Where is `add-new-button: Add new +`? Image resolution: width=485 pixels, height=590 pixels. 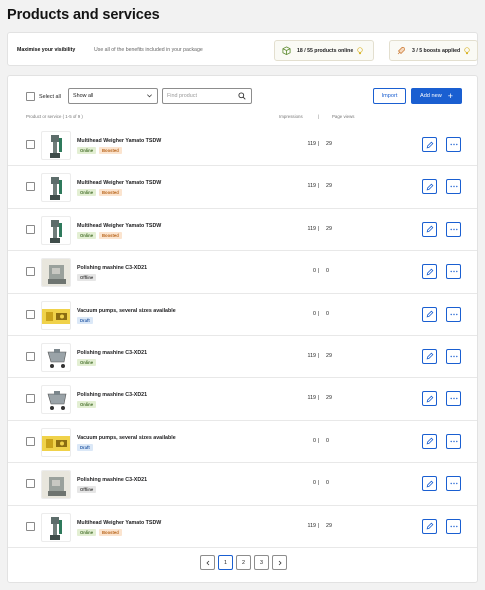
add-new-button: Add new + is located at coordinates (436, 96).